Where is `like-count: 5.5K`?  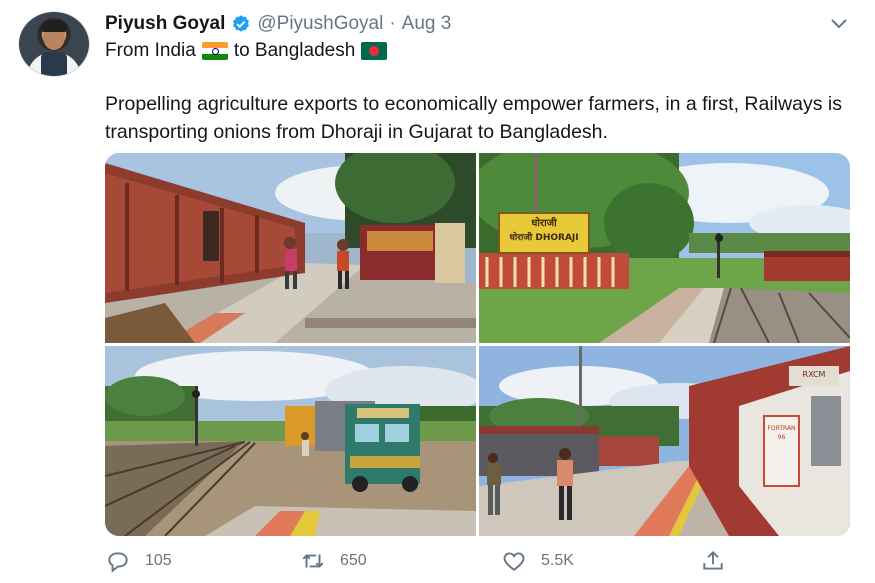 like-count: 5.5K is located at coordinates (557, 560).